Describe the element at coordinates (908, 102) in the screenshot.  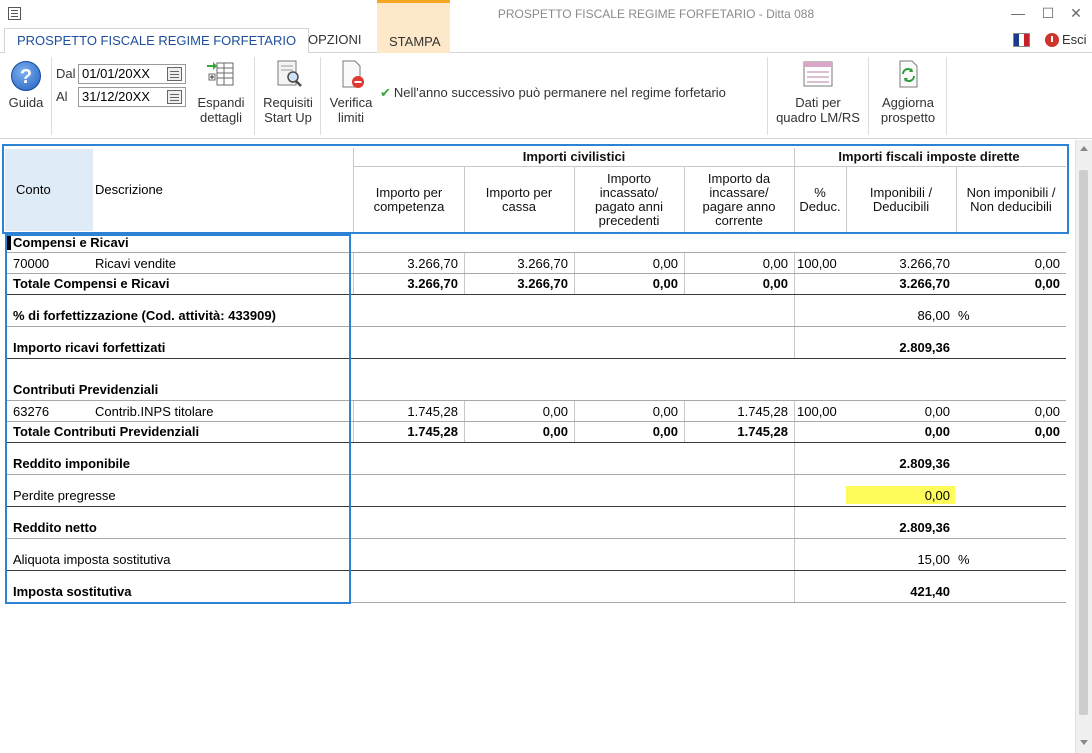
I see `aggiorna-label-1: Aggiorna` at that location.